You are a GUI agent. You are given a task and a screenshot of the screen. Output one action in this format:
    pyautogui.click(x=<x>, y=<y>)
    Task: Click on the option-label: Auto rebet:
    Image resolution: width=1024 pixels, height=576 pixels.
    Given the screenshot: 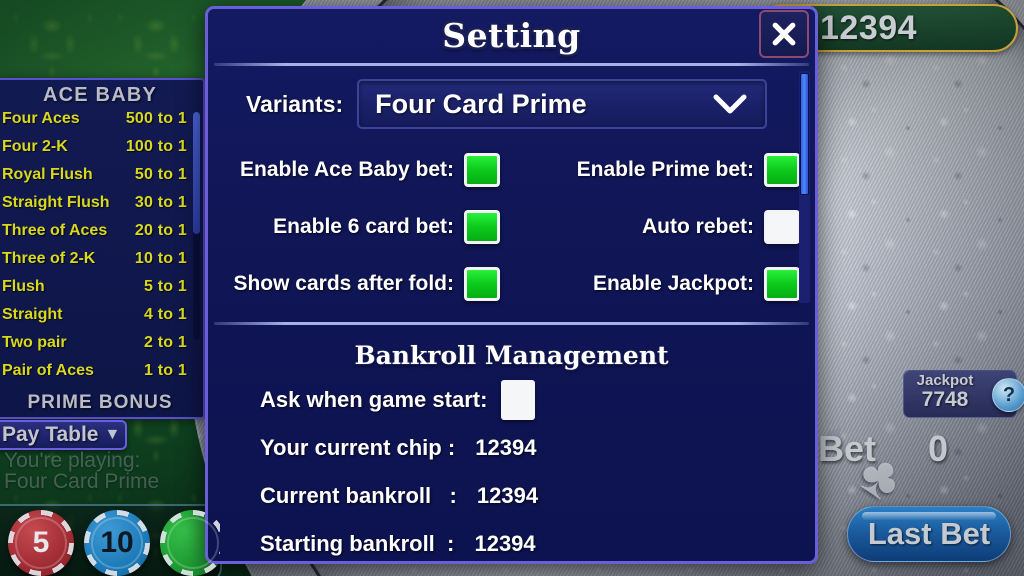 What is the action you would take?
    pyautogui.click(x=698, y=226)
    